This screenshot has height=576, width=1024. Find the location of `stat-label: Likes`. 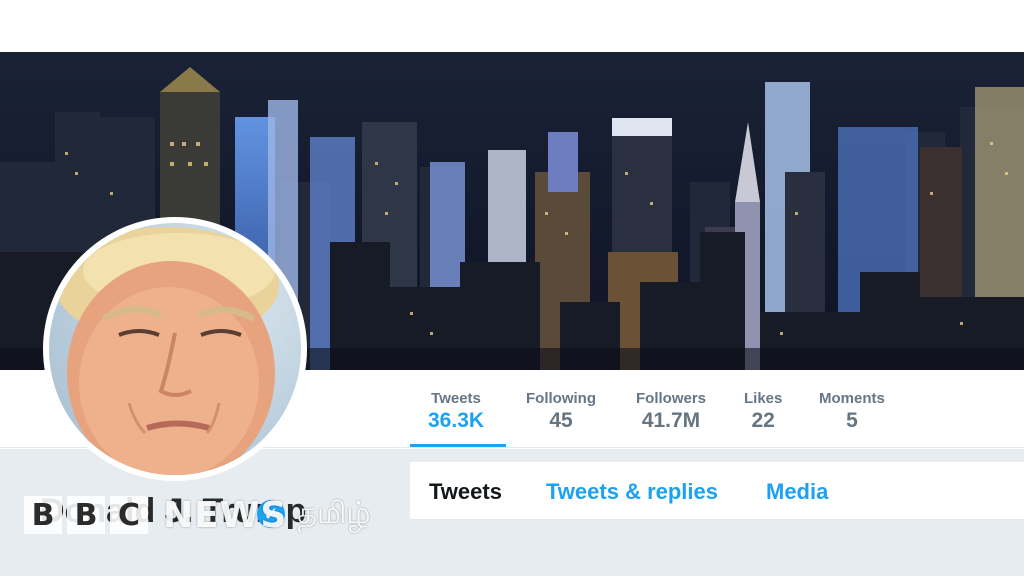

stat-label: Likes is located at coordinates (763, 398).